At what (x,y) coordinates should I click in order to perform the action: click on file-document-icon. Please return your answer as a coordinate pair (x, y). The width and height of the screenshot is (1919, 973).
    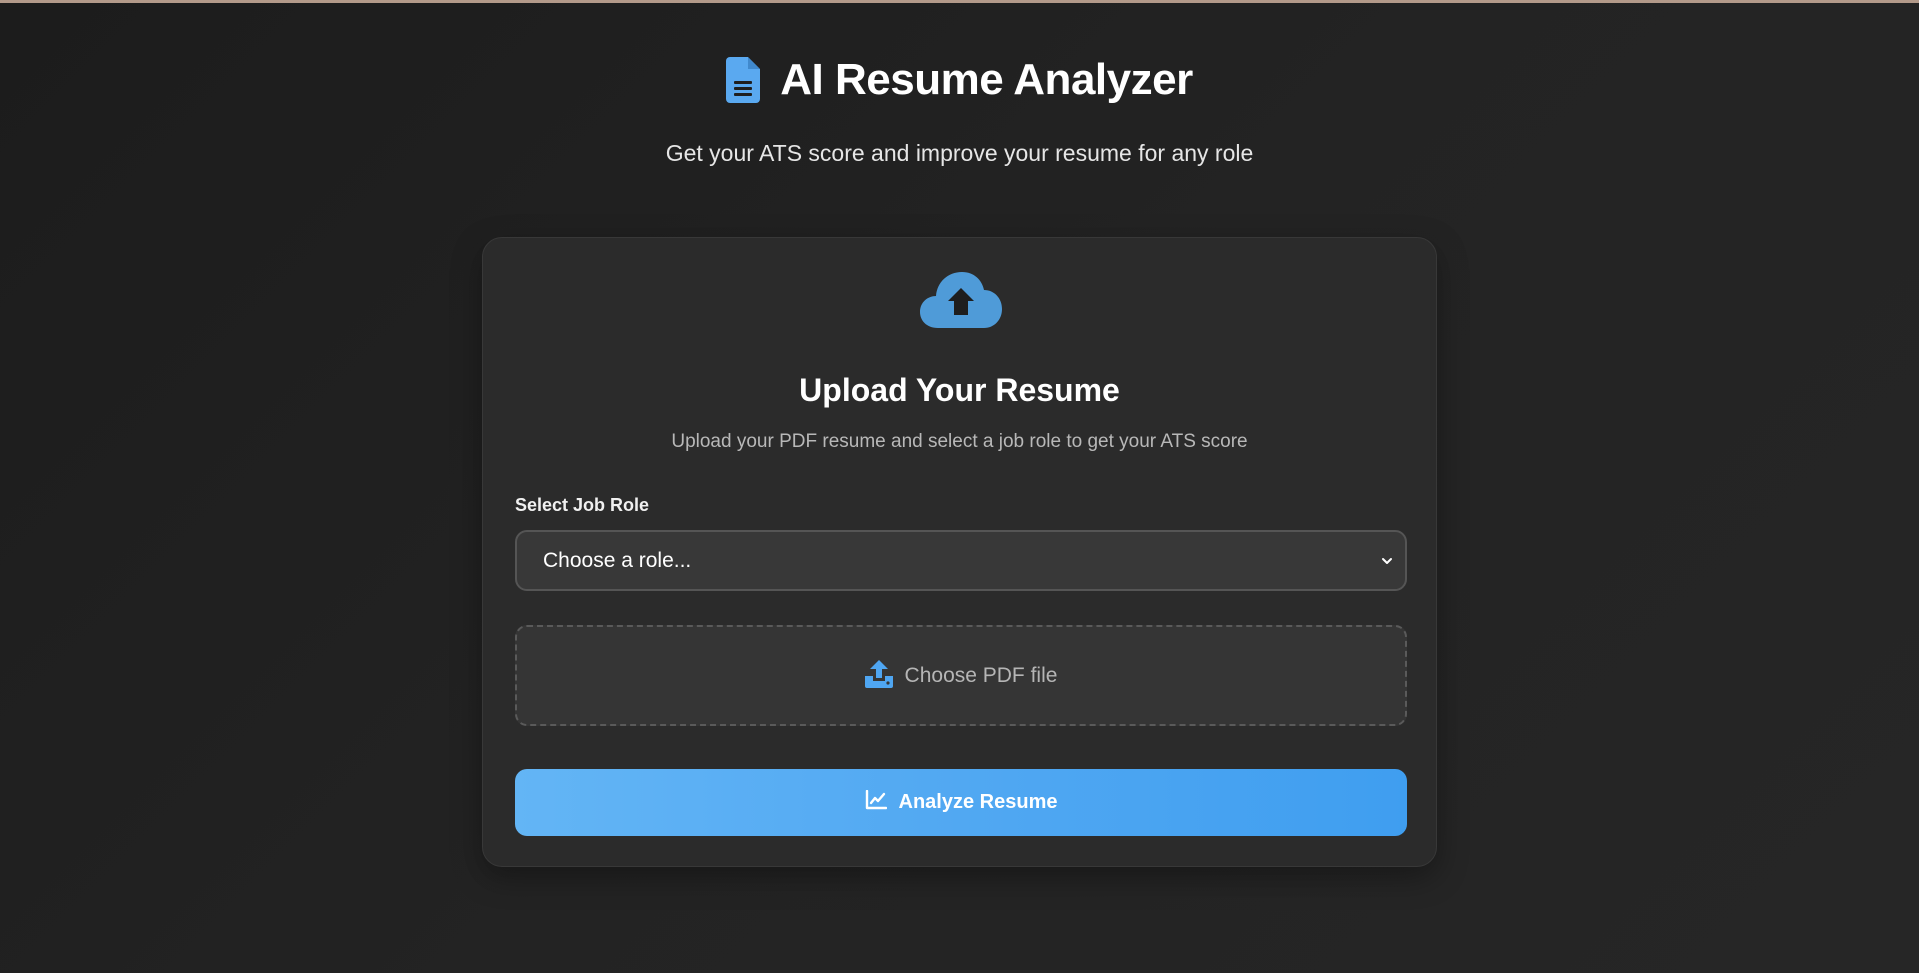
    Looking at the image, I should click on (743, 80).